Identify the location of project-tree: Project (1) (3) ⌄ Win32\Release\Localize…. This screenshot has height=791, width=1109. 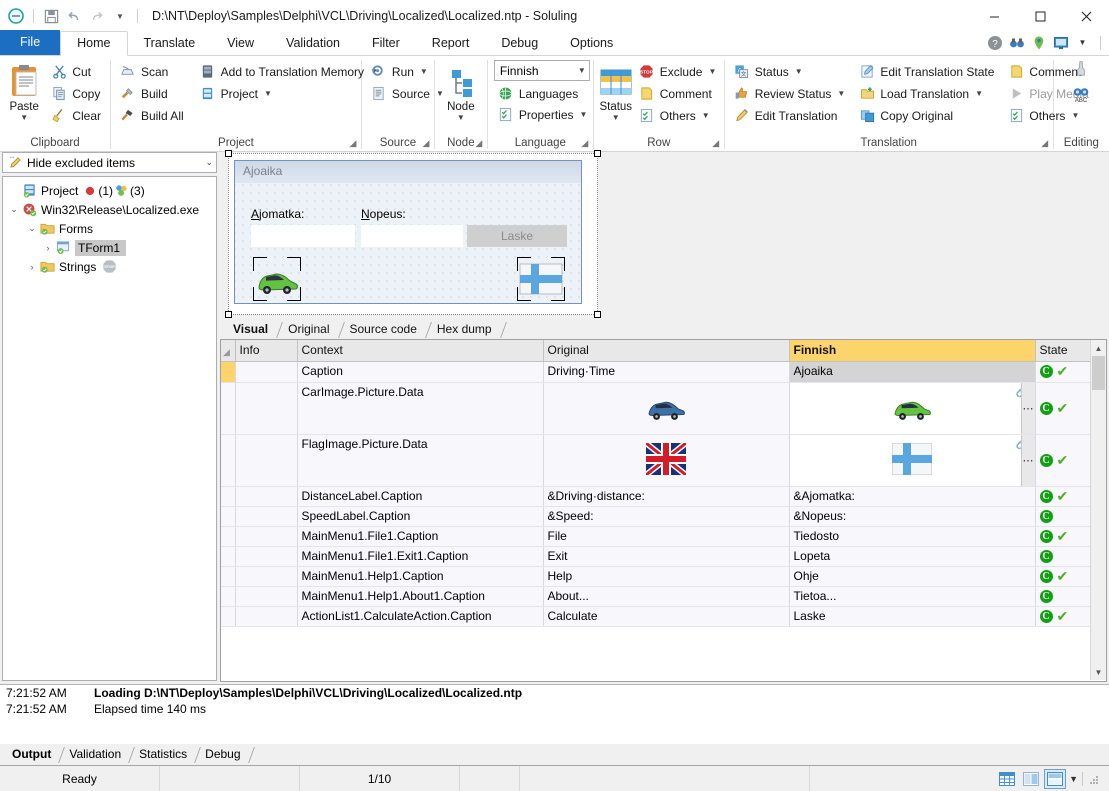
(109, 428).